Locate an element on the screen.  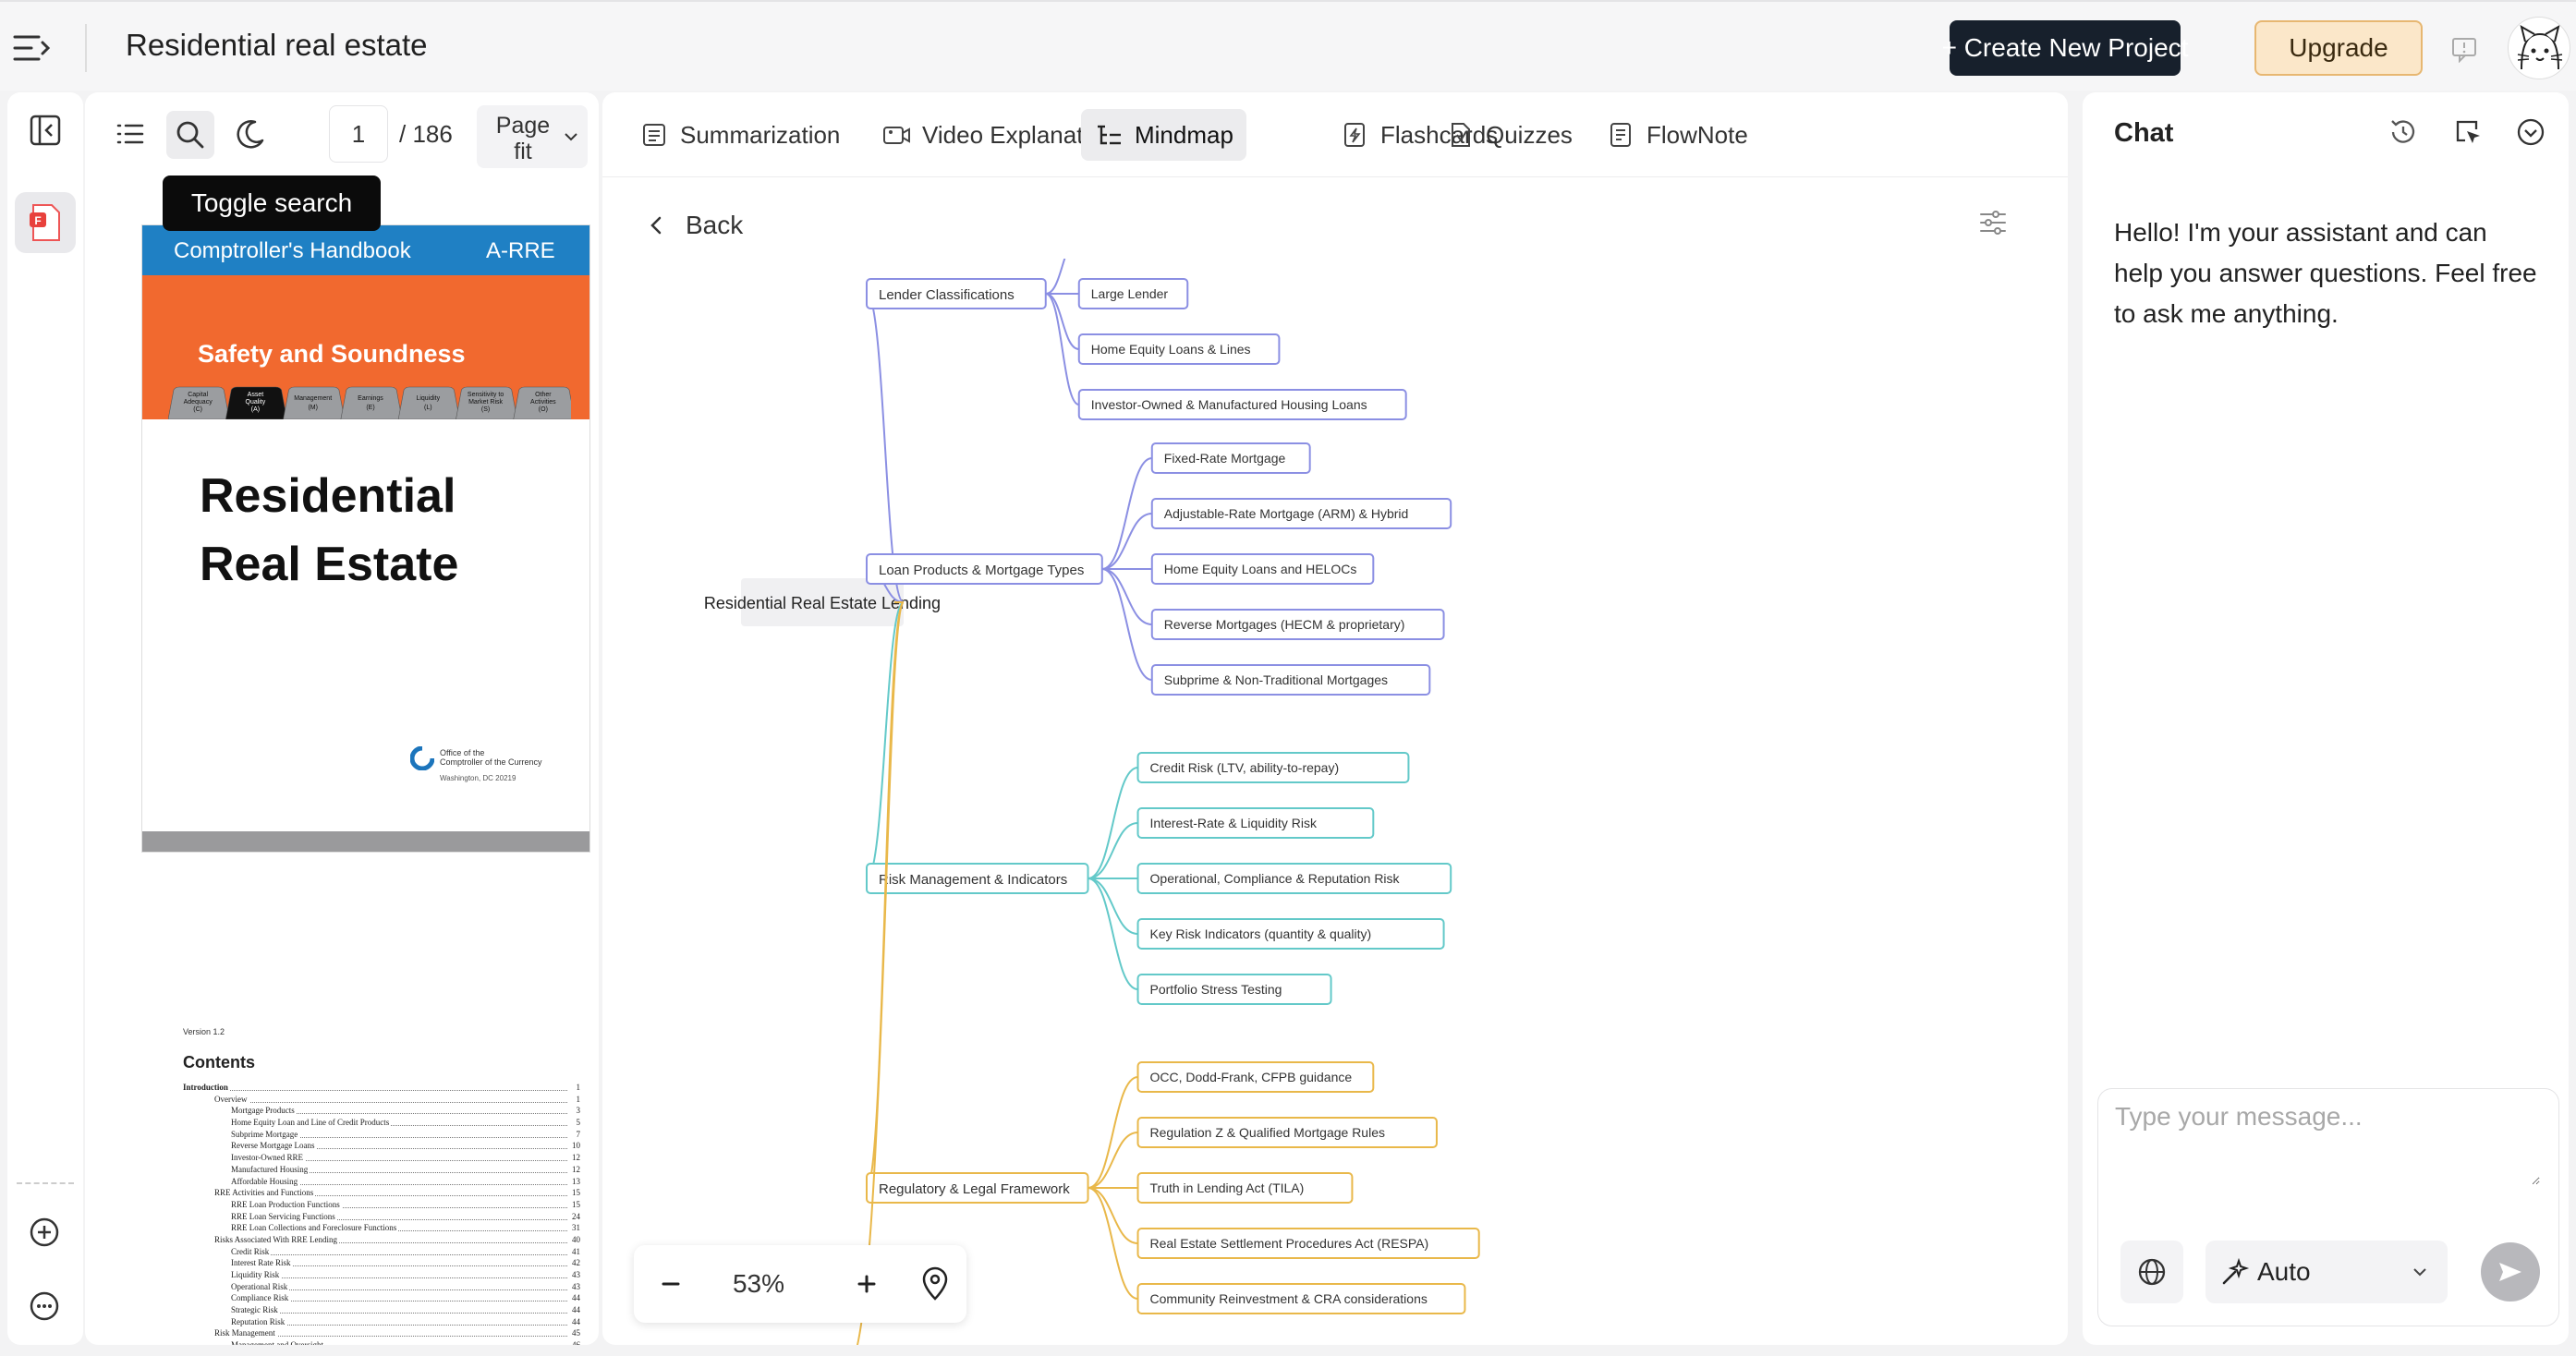
branch-node-label: Risk Management & Indicators is located at coordinates (973, 880).